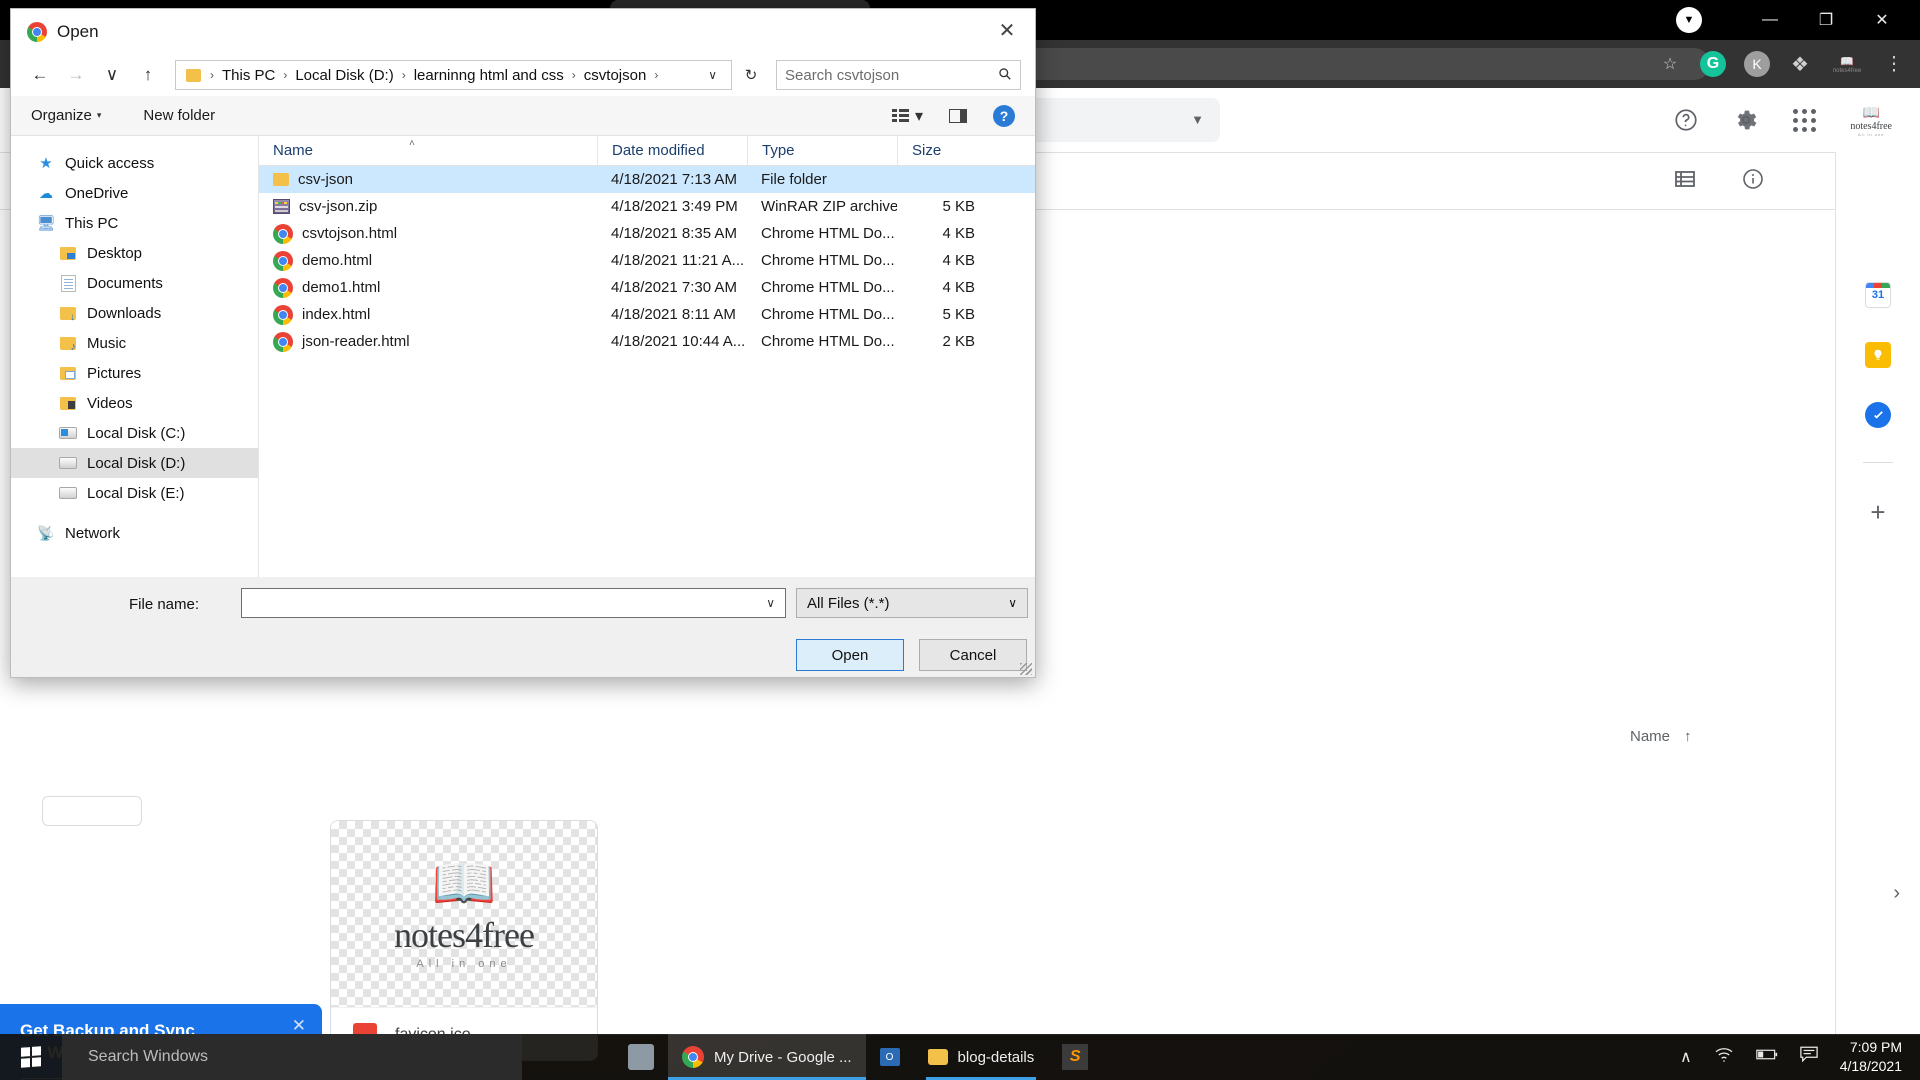  What do you see at coordinates (134, 433) in the screenshot?
I see `sidebar-item-local-disk-c: Local Disk (C:)` at bounding box center [134, 433].